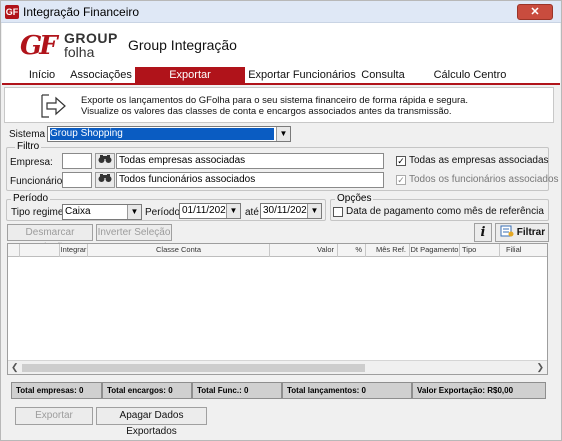 The image size is (562, 441). I want to click on filtro-title: Filtro, so click(28, 146).